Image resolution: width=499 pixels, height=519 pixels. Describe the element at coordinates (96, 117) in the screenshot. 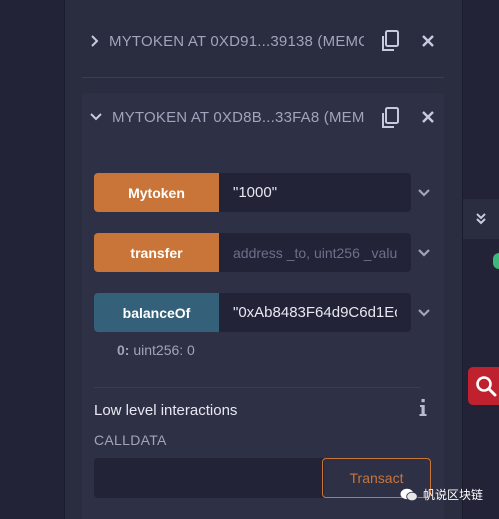

I see `chevron-down-icon` at that location.